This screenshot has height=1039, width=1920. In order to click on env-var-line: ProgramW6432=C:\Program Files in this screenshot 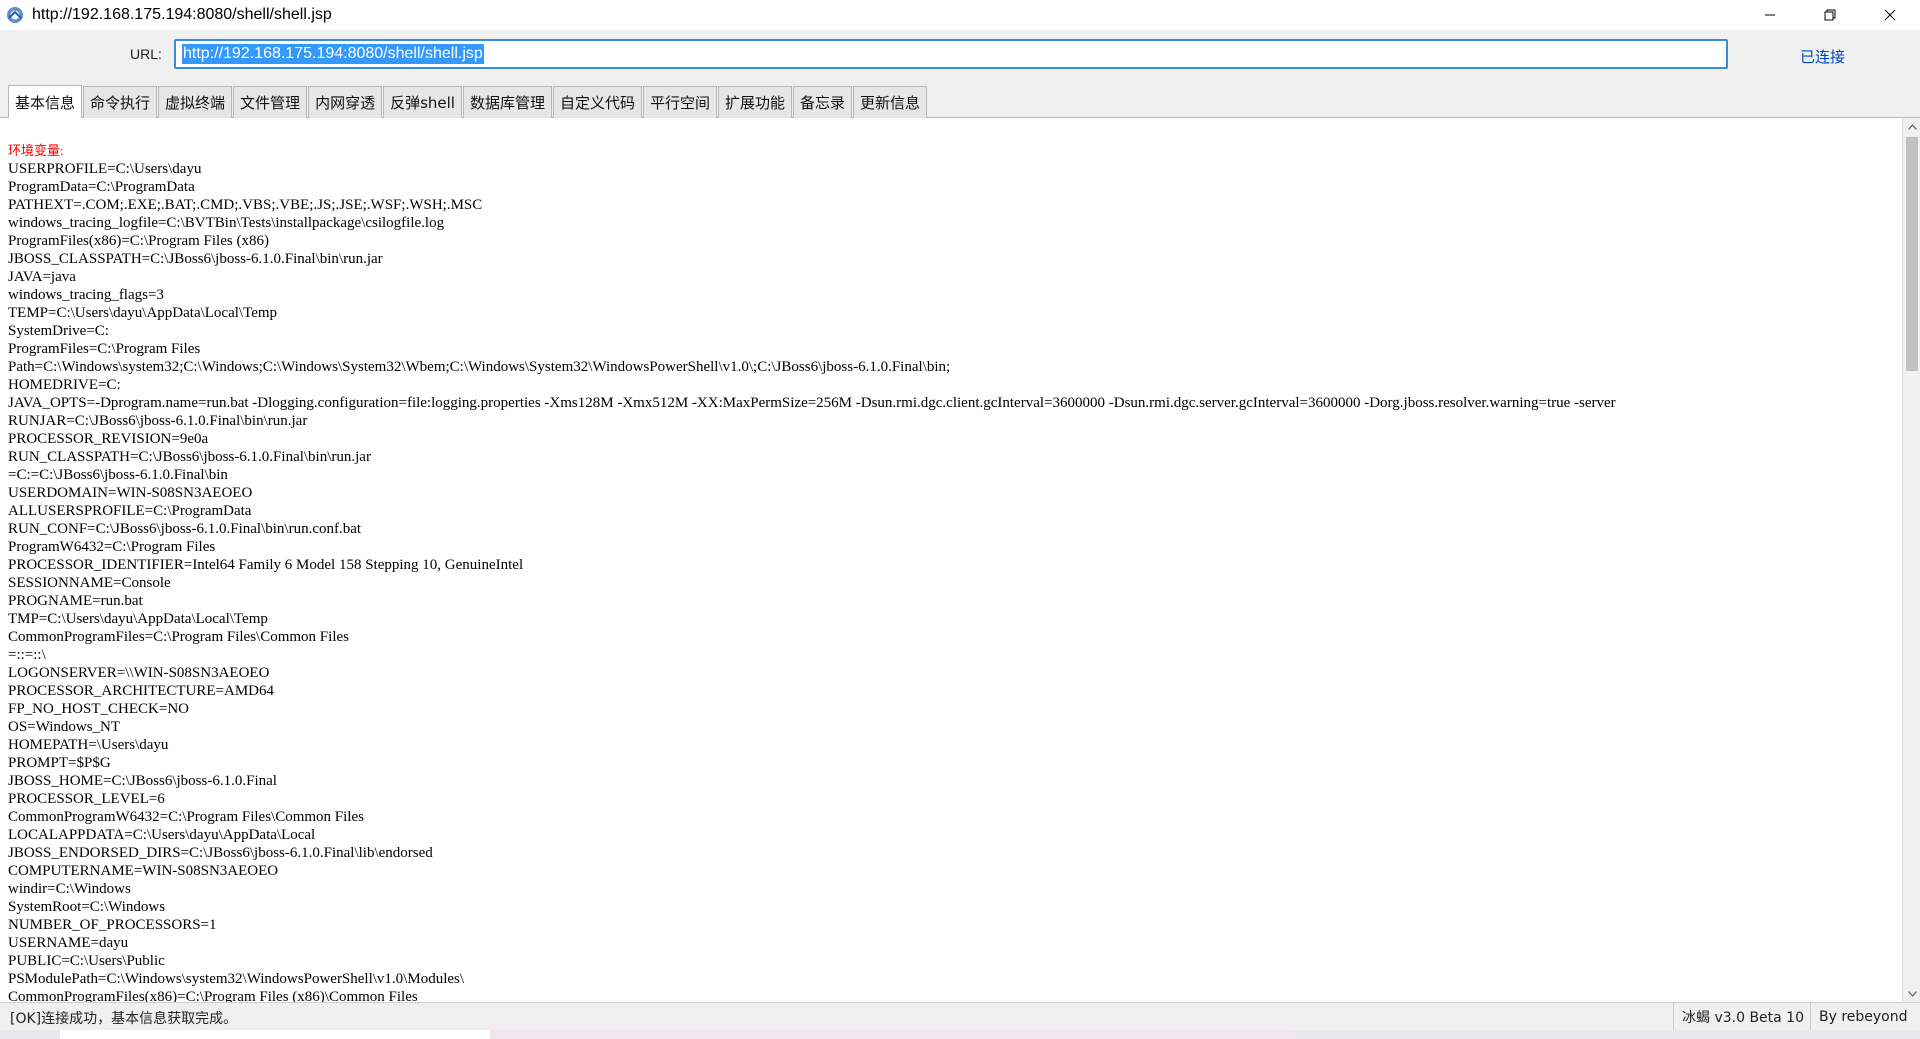, I will do `click(112, 547)`.